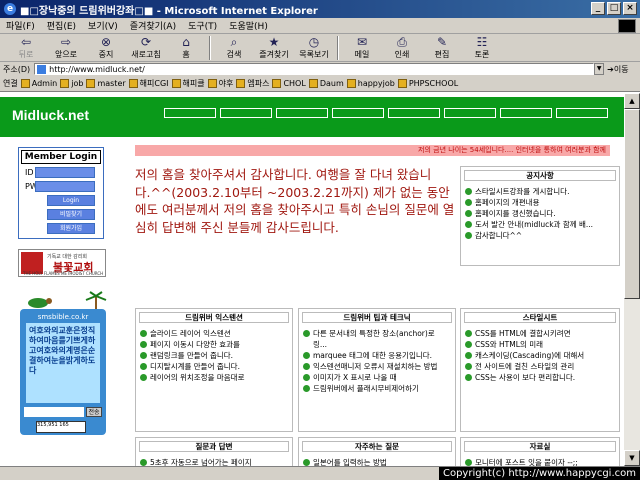 This screenshot has width=640, height=480. I want to click on list-item: marquee 태그에 대한 응용기입니다., so click(377, 355).